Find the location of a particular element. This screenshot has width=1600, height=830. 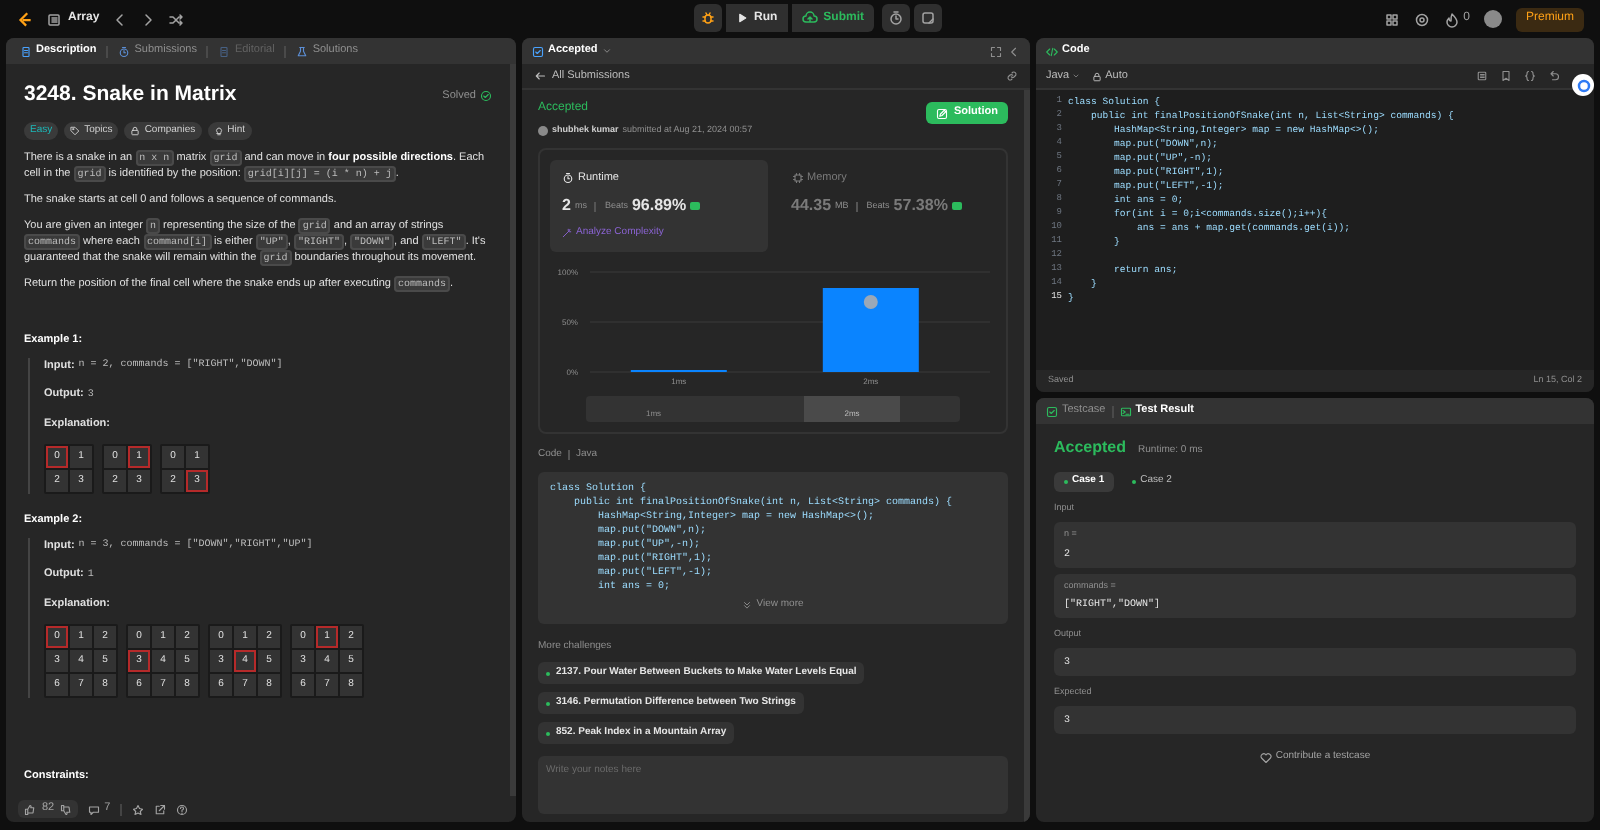

flame-icon is located at coordinates (1451, 19).